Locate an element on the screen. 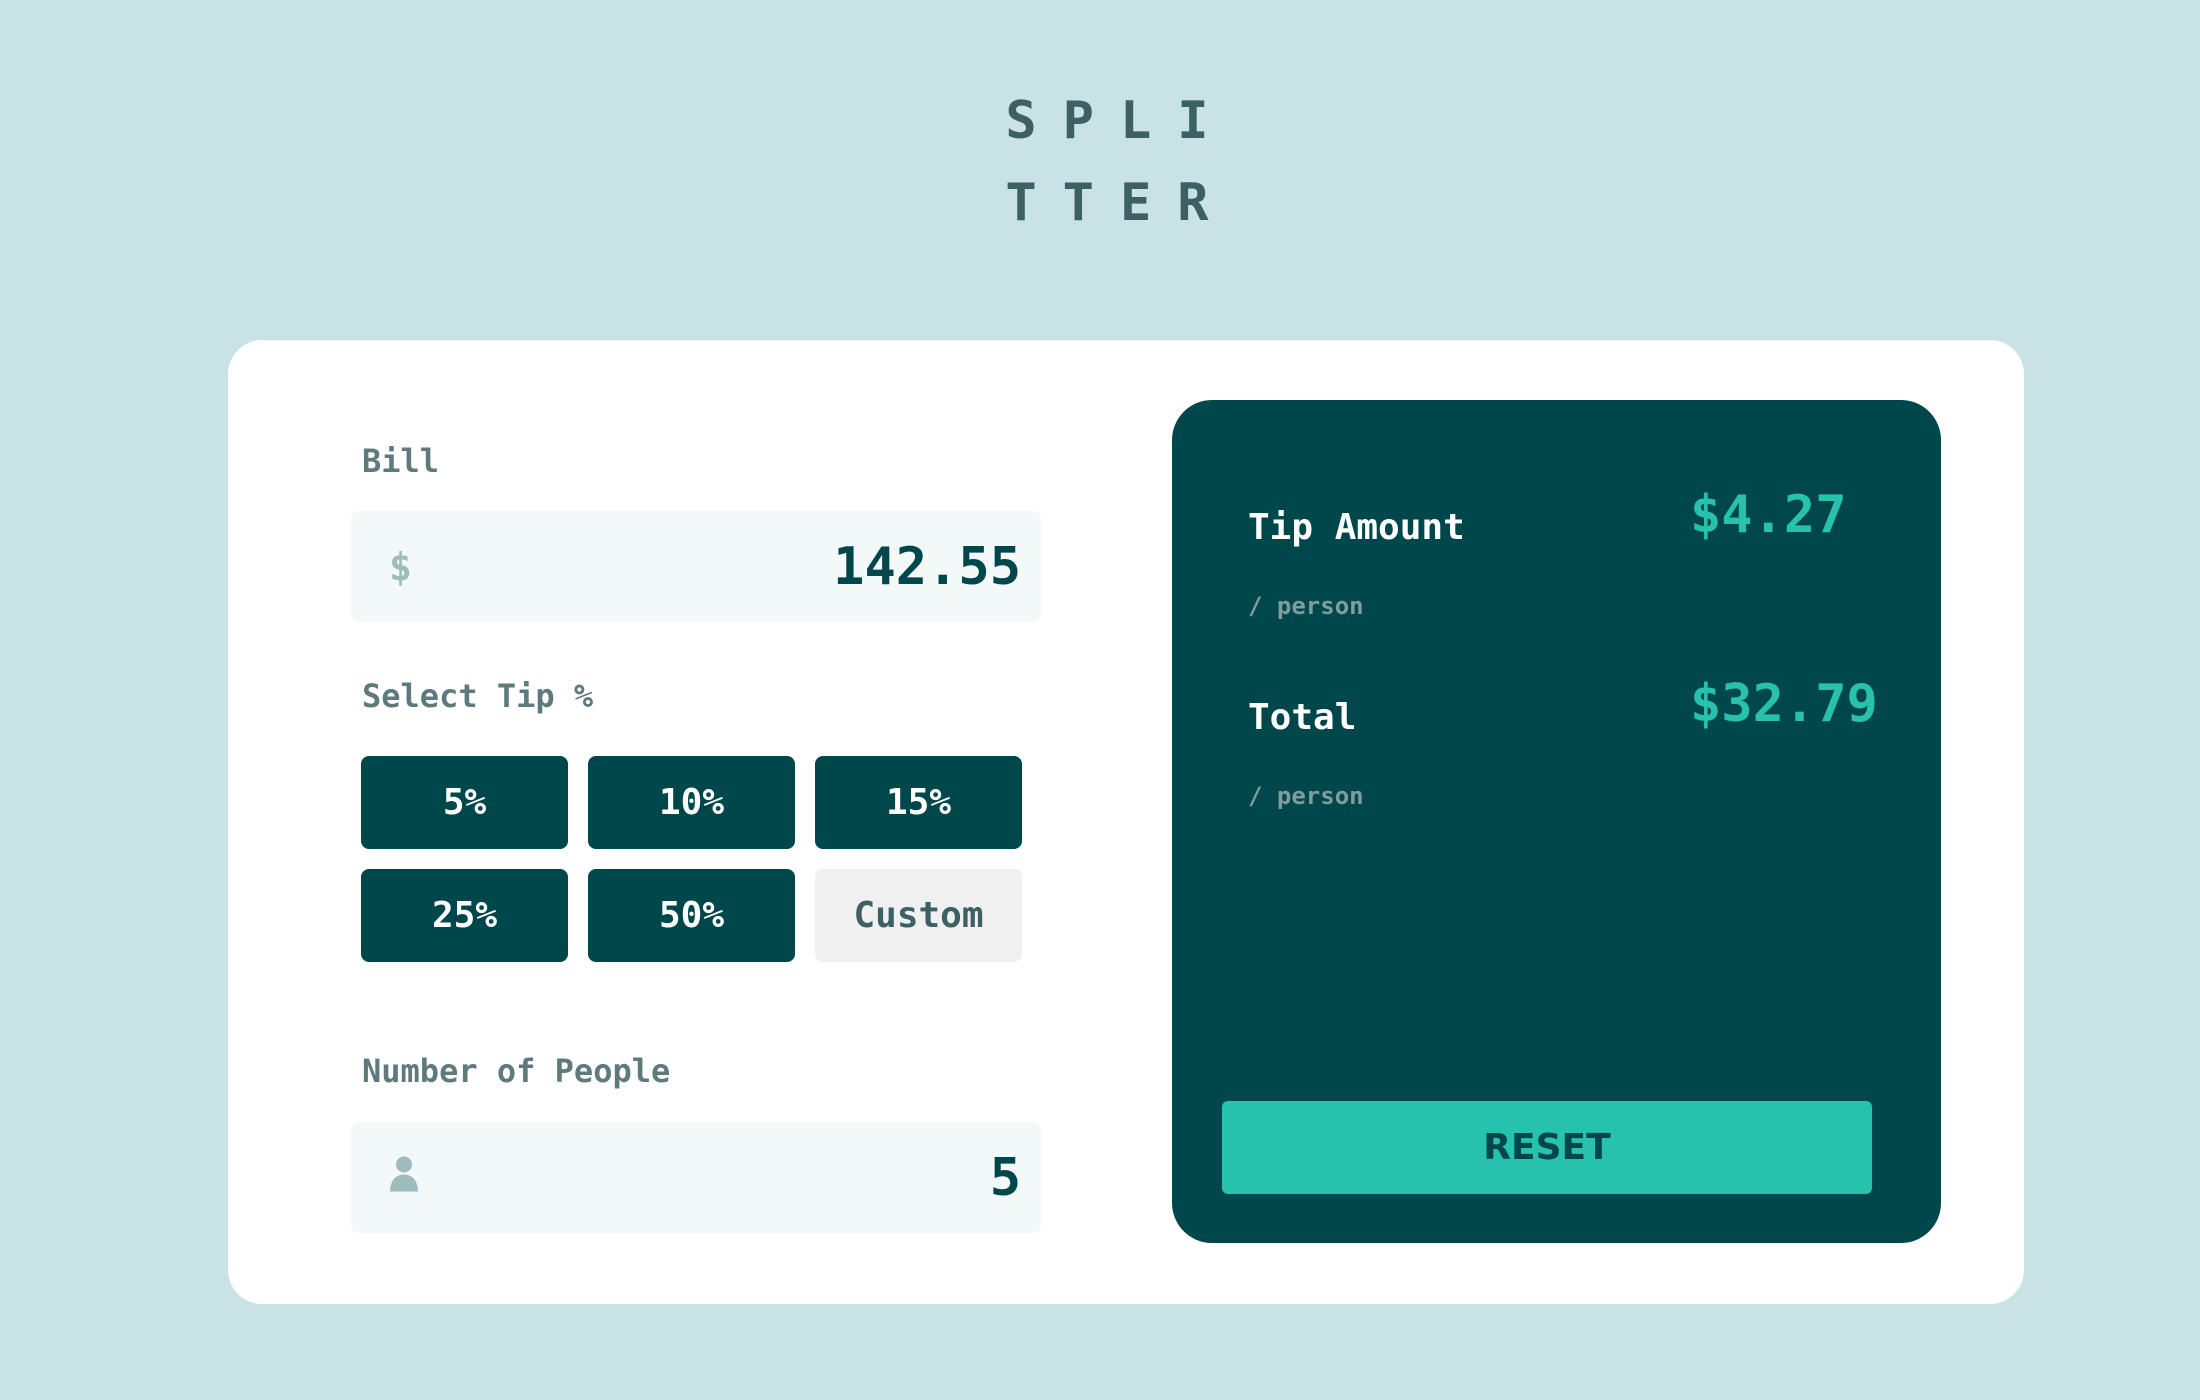 The image size is (2200, 1400). total-label: Total is located at coordinates (1302, 717).